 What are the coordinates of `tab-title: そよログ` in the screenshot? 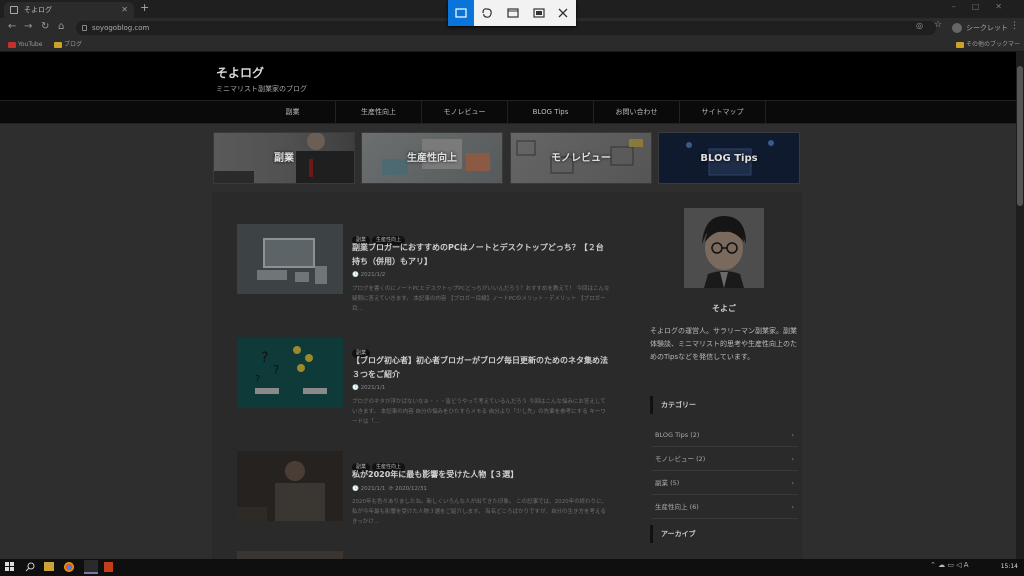 It's located at (38, 10).